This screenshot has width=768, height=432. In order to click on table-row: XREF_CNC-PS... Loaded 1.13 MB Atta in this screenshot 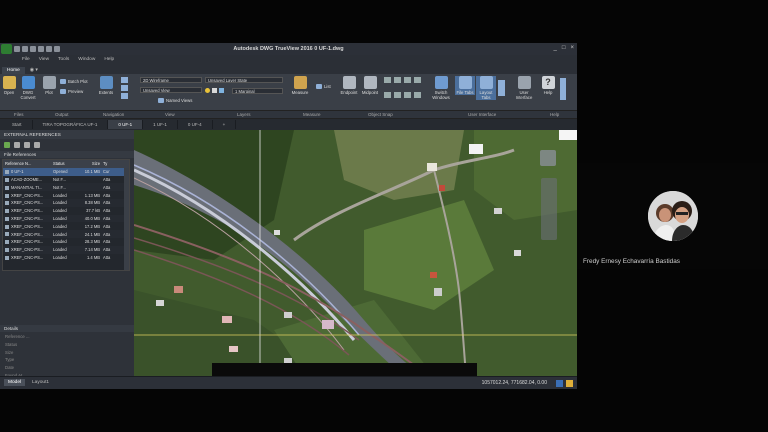, I will do `click(66, 195)`.